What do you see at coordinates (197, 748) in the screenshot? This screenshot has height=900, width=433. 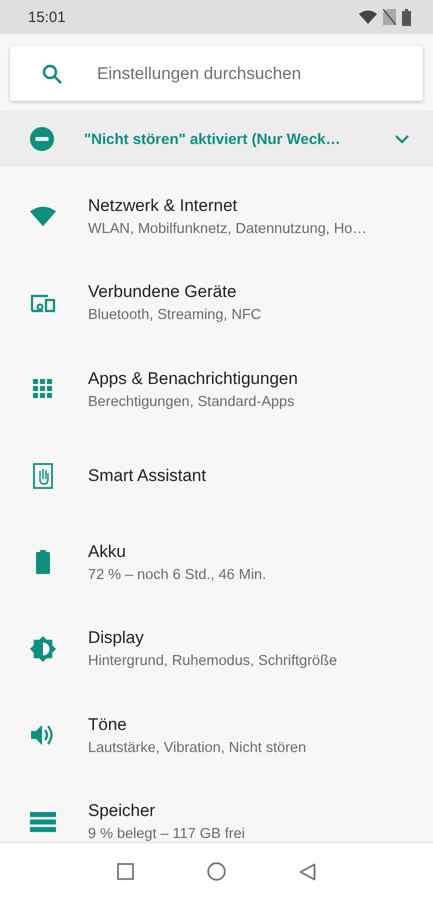 I see `item-subtitle: Lautstärke, Vibration, Nicht stören` at bounding box center [197, 748].